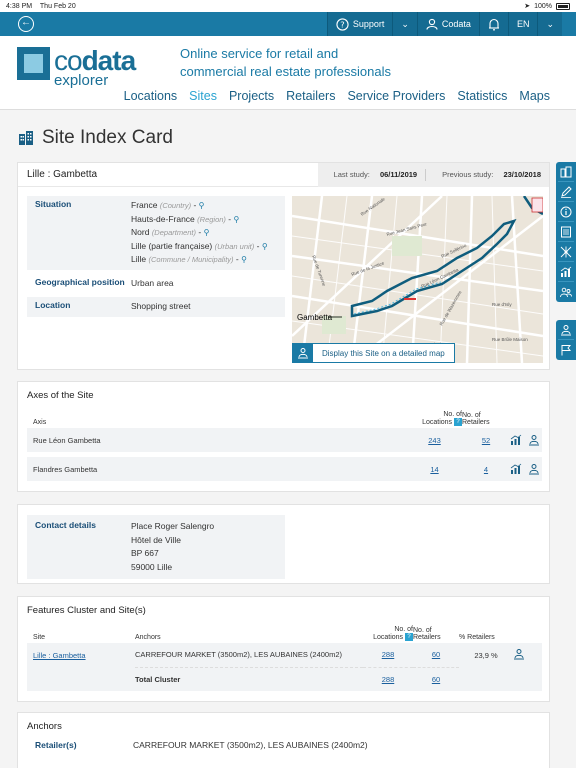 Image resolution: width=576 pixels, height=768 pixels. What do you see at coordinates (486, 440) in the screenshot?
I see `retailers-link: 52` at bounding box center [486, 440].